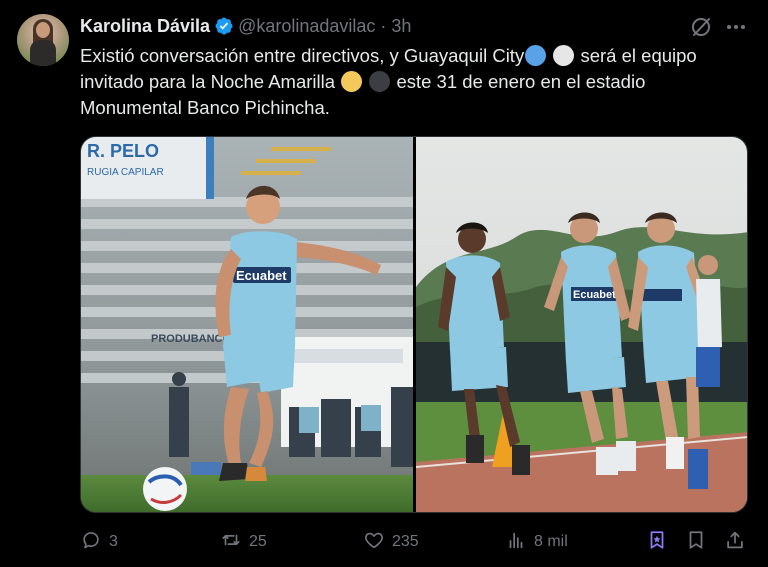 This screenshot has width=768, height=567. What do you see at coordinates (224, 26) in the screenshot?
I see `verified-badge-icon` at bounding box center [224, 26].